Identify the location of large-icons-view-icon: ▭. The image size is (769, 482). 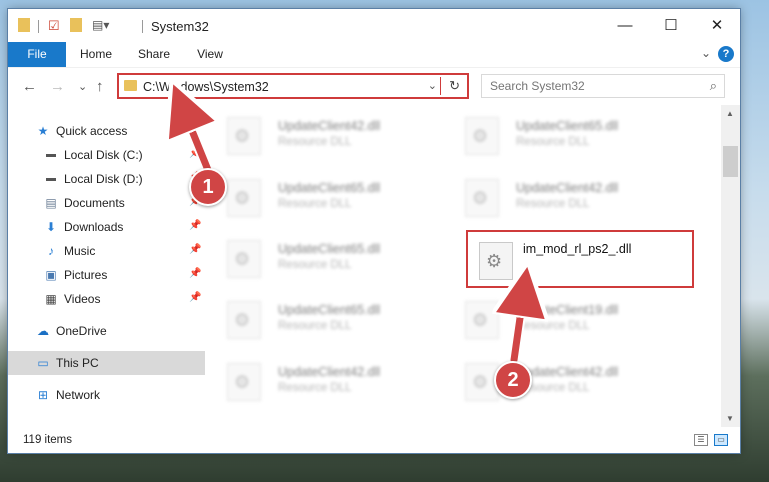
(721, 440).